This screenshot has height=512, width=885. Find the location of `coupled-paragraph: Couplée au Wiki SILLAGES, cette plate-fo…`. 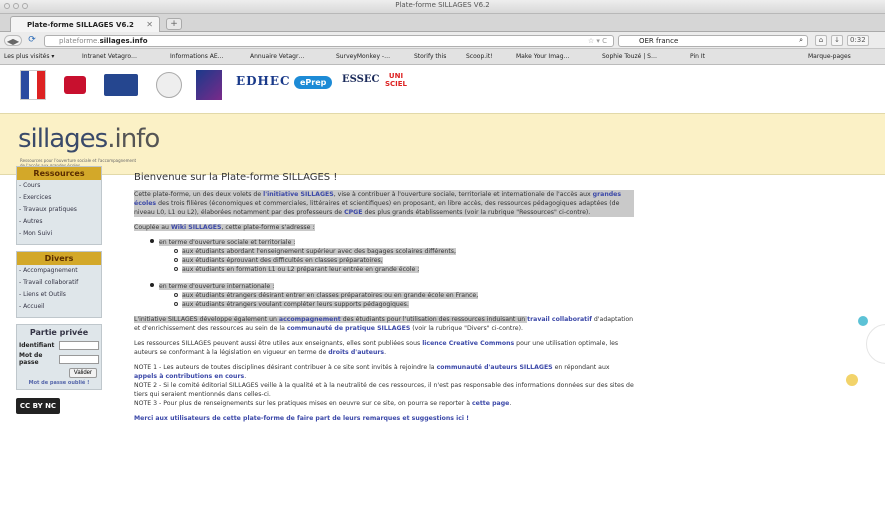

coupled-paragraph: Couplée au Wiki SILLAGES, cette plate-fo… is located at coordinates (384, 227).